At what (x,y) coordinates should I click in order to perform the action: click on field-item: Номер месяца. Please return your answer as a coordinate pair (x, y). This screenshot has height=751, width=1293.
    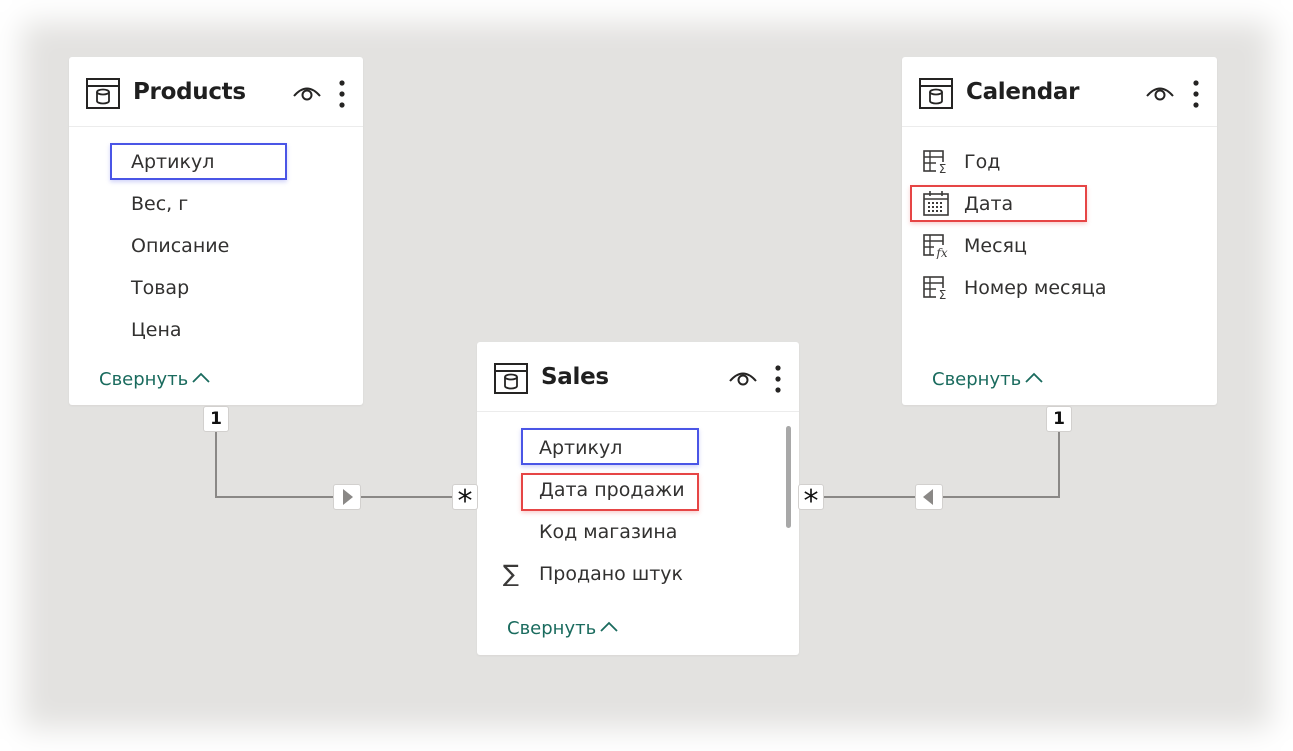
    Looking at the image, I should click on (1035, 288).